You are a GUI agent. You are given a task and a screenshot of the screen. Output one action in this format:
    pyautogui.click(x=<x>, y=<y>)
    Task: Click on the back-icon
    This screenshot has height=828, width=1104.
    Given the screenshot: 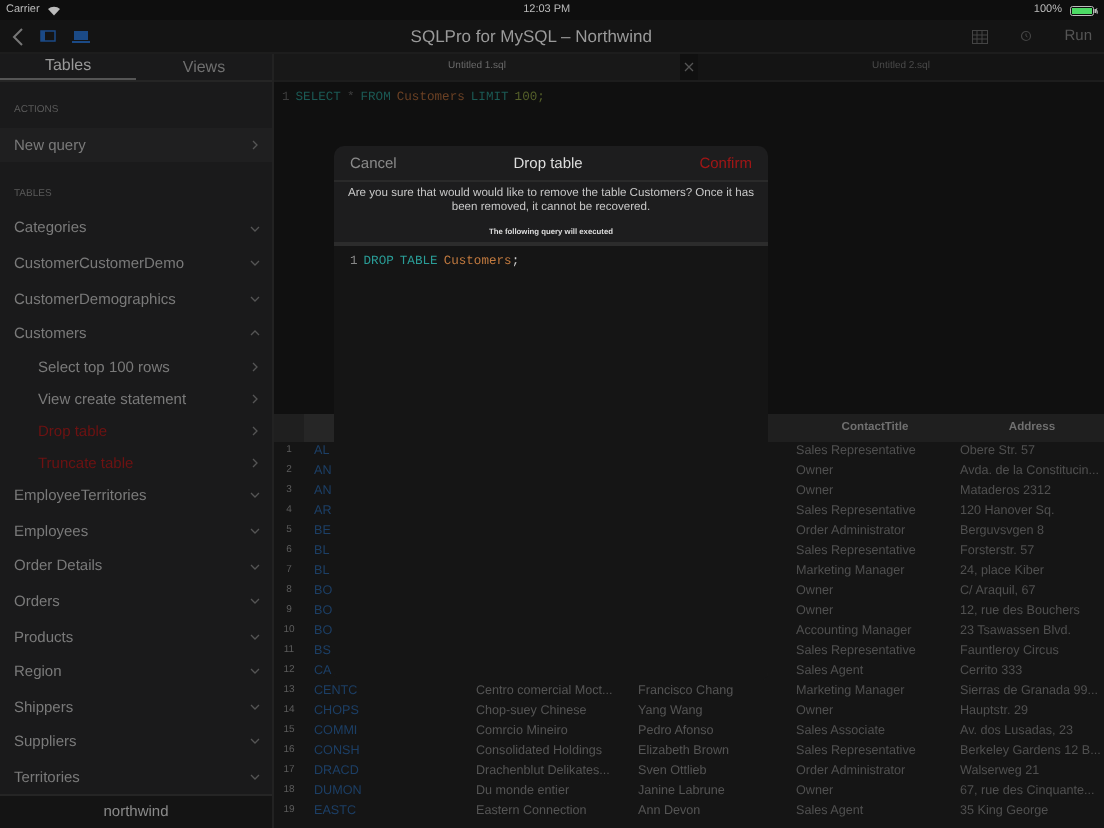 What is the action you would take?
    pyautogui.click(x=18, y=36)
    